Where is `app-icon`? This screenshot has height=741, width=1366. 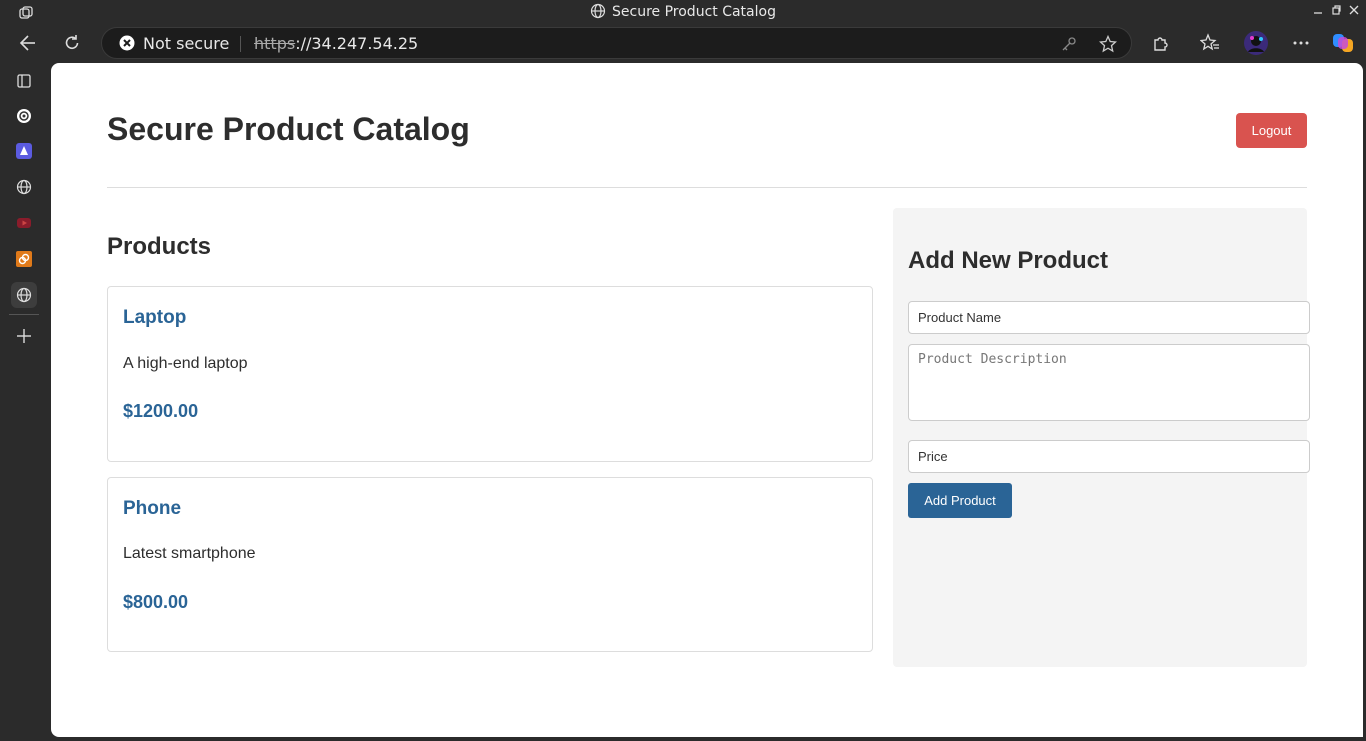
app-icon is located at coordinates (24, 151).